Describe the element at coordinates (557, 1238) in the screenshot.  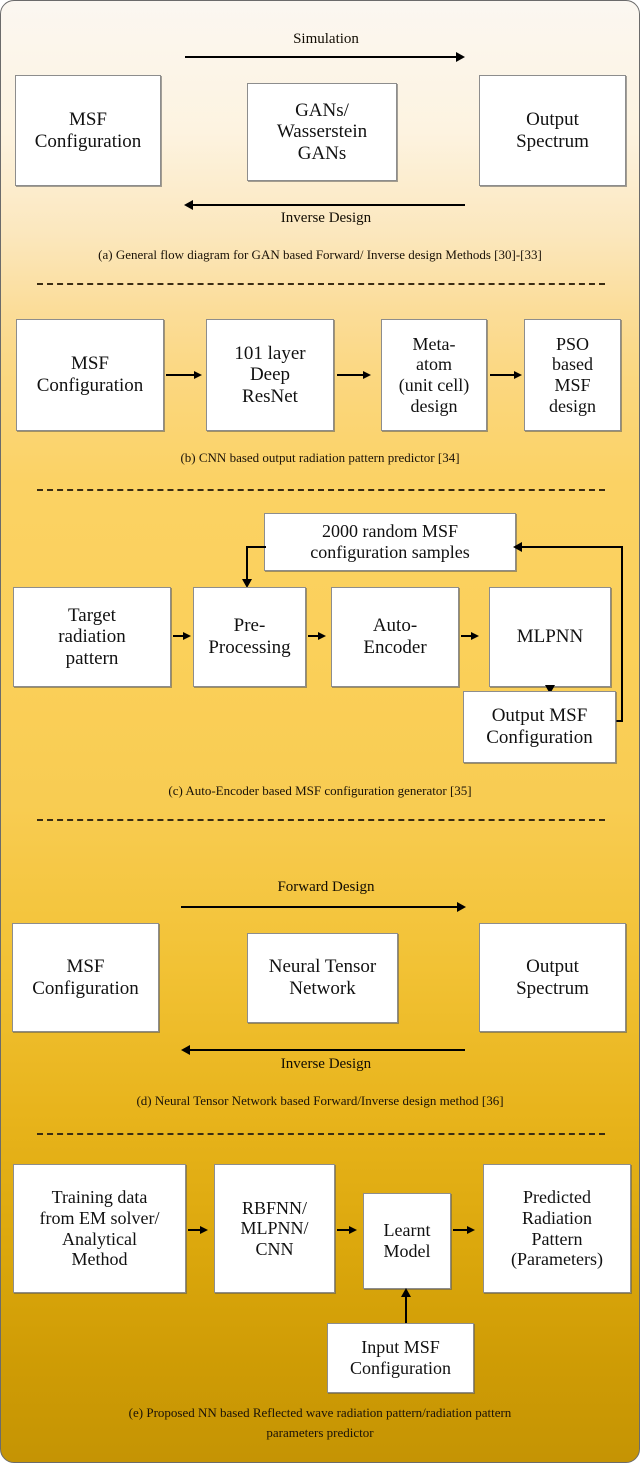
I see `box-line: Pattern` at that location.